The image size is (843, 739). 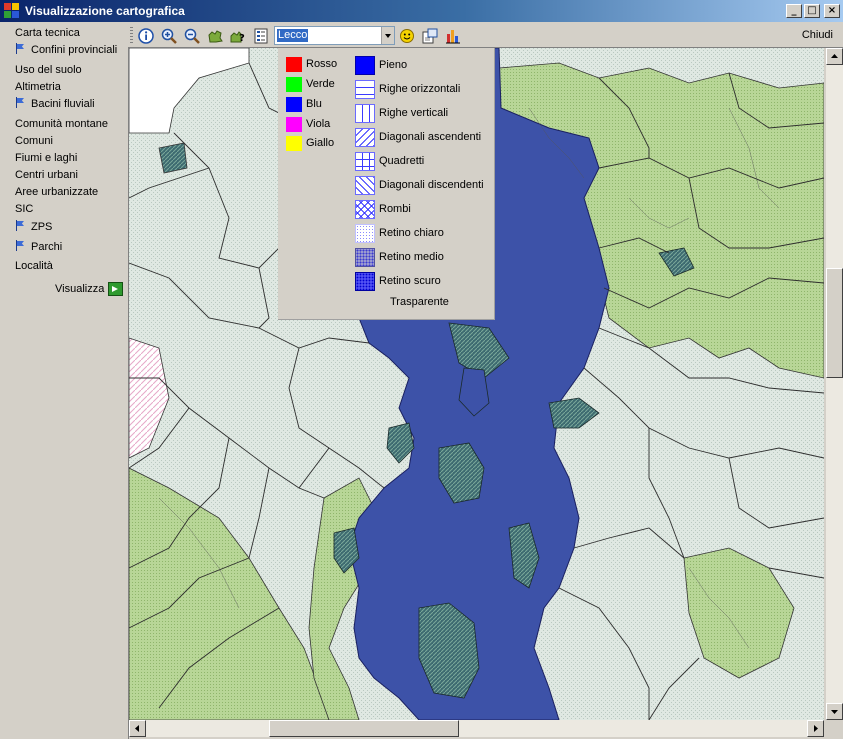 What do you see at coordinates (421, 11) in the screenshot?
I see `title-bar: Visualizzazione cartografica _ □ ×` at bounding box center [421, 11].